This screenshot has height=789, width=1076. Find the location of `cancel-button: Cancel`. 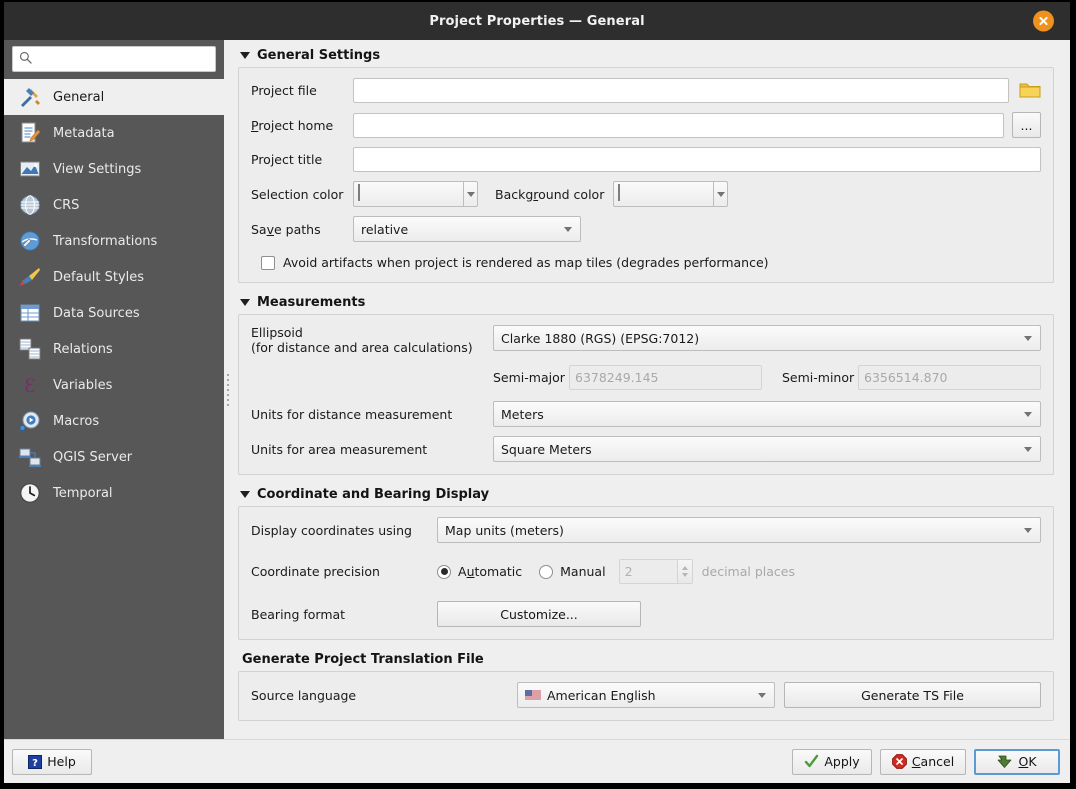

cancel-button: Cancel is located at coordinates (923, 761).